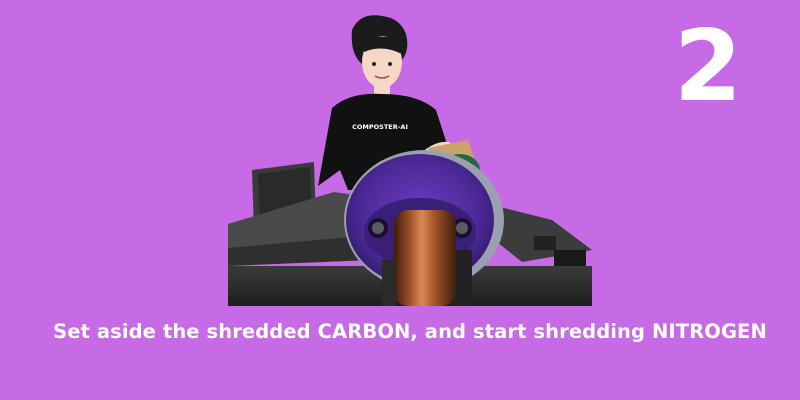 Image resolution: width=800 pixels, height=400 pixels. Describe the element at coordinates (708, 67) in the screenshot. I see `step-number: 2` at that location.